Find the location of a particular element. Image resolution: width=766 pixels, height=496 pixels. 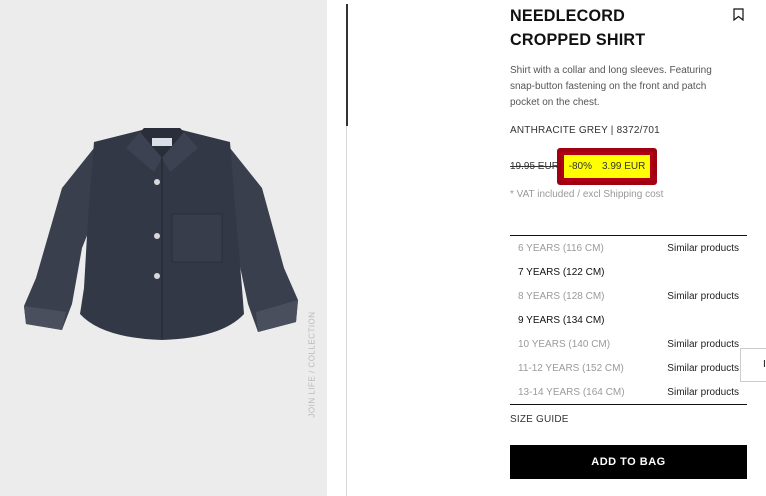

size-option: 8 YEARS (128 CM) Similar products is located at coordinates (628, 296).